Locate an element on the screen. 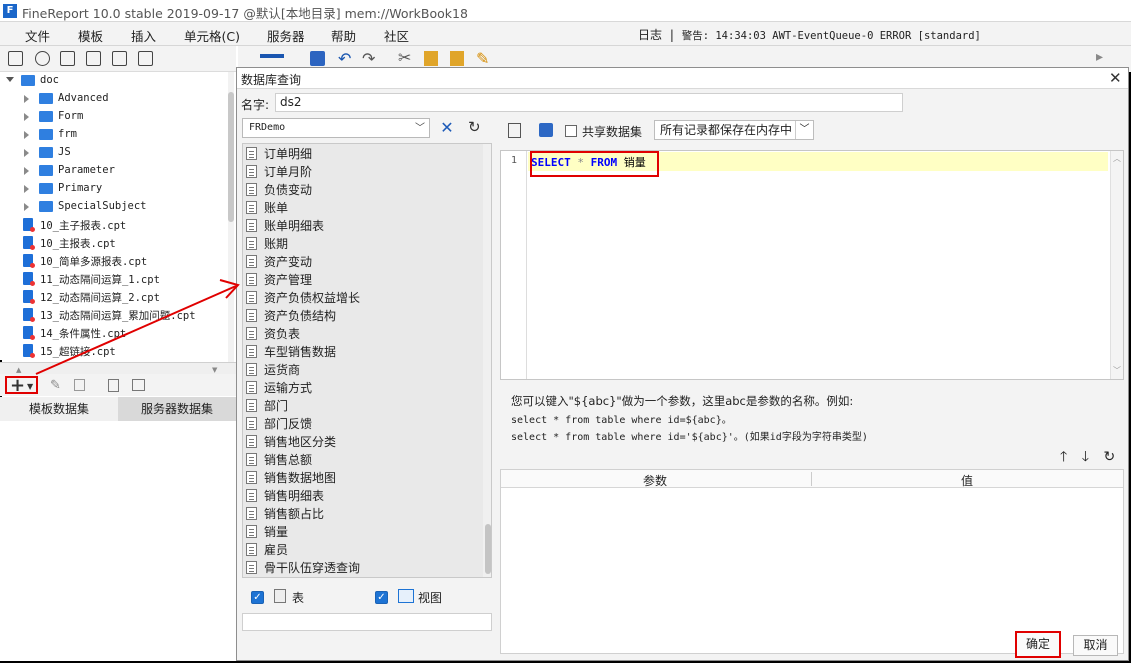 Image resolution: width=1131 pixels, height=663 pixels. table-list-item: 销售总额 is located at coordinates (360, 459).